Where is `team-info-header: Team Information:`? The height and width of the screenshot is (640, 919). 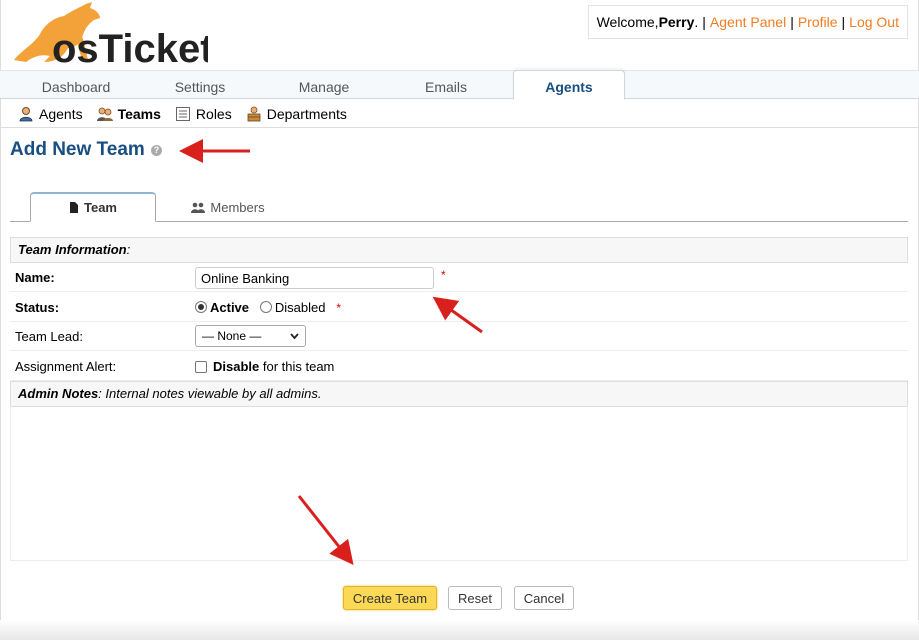
team-info-header: Team Information: is located at coordinates (459, 250).